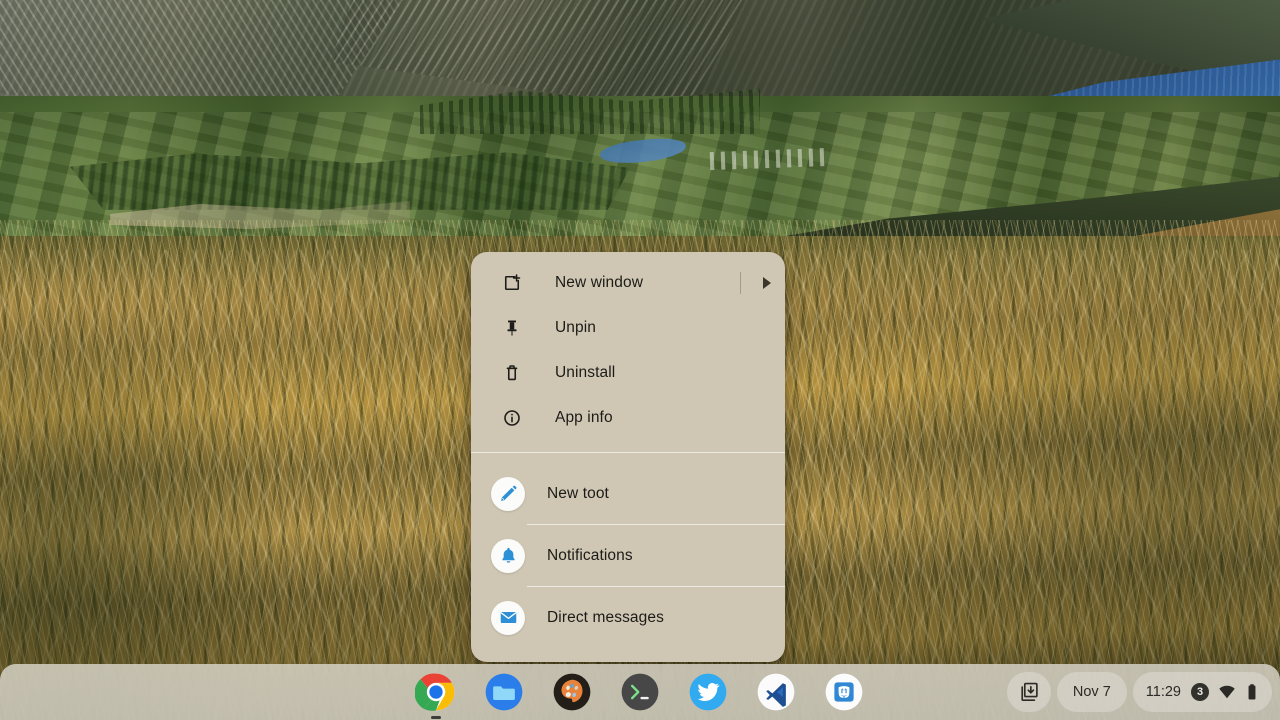 This screenshot has width=1280, height=720. What do you see at coordinates (1252, 692) in the screenshot?
I see `battery-icon` at bounding box center [1252, 692].